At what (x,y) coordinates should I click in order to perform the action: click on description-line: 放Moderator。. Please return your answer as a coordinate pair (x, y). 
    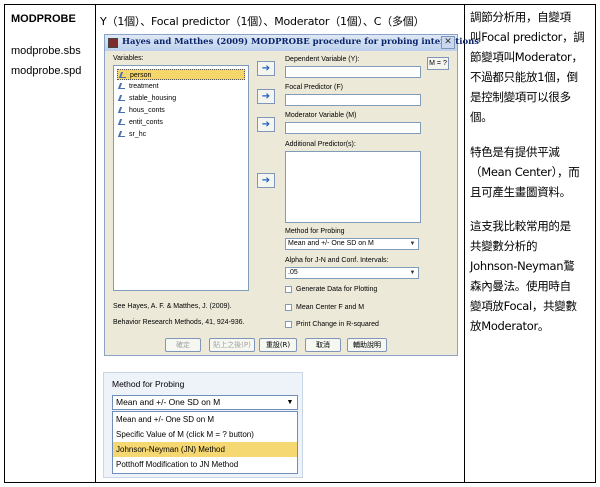
    Looking at the image, I should click on (510, 326).